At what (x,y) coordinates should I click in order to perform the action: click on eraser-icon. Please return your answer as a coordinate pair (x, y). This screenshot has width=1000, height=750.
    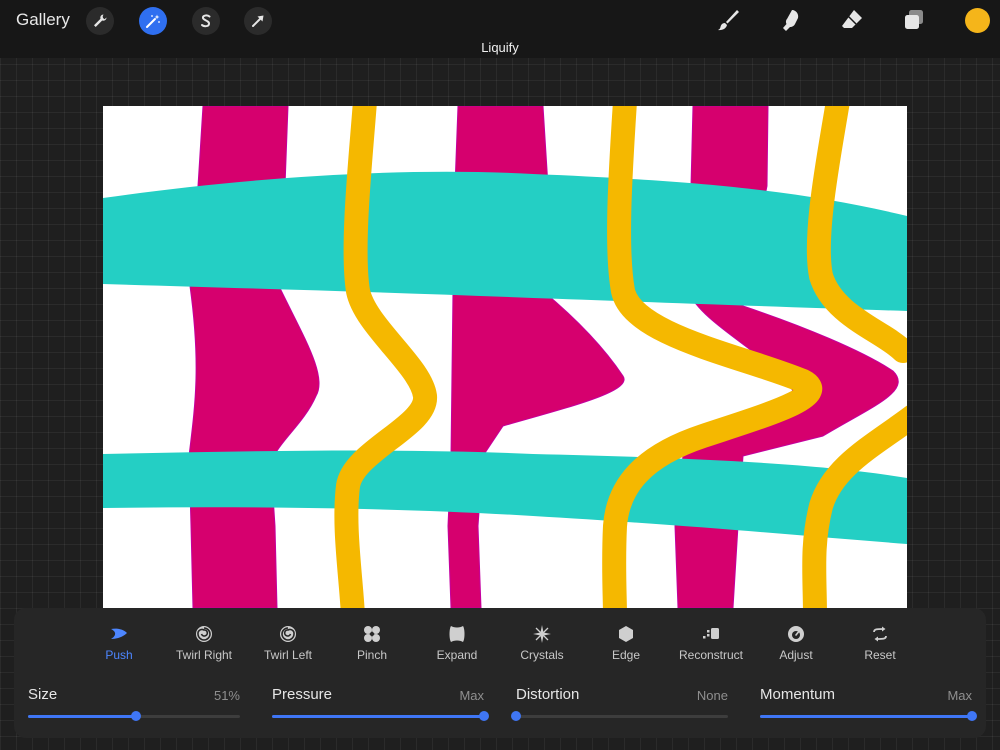
    Looking at the image, I should click on (852, 19).